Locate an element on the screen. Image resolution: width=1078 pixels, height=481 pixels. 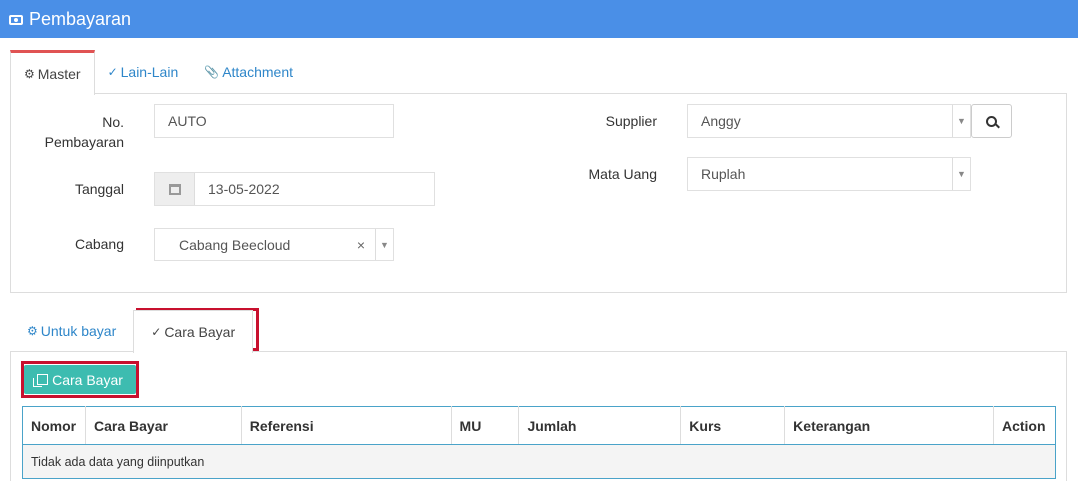
cabang-select: Cabang Beecloud × ▼ is located at coordinates (274, 244).